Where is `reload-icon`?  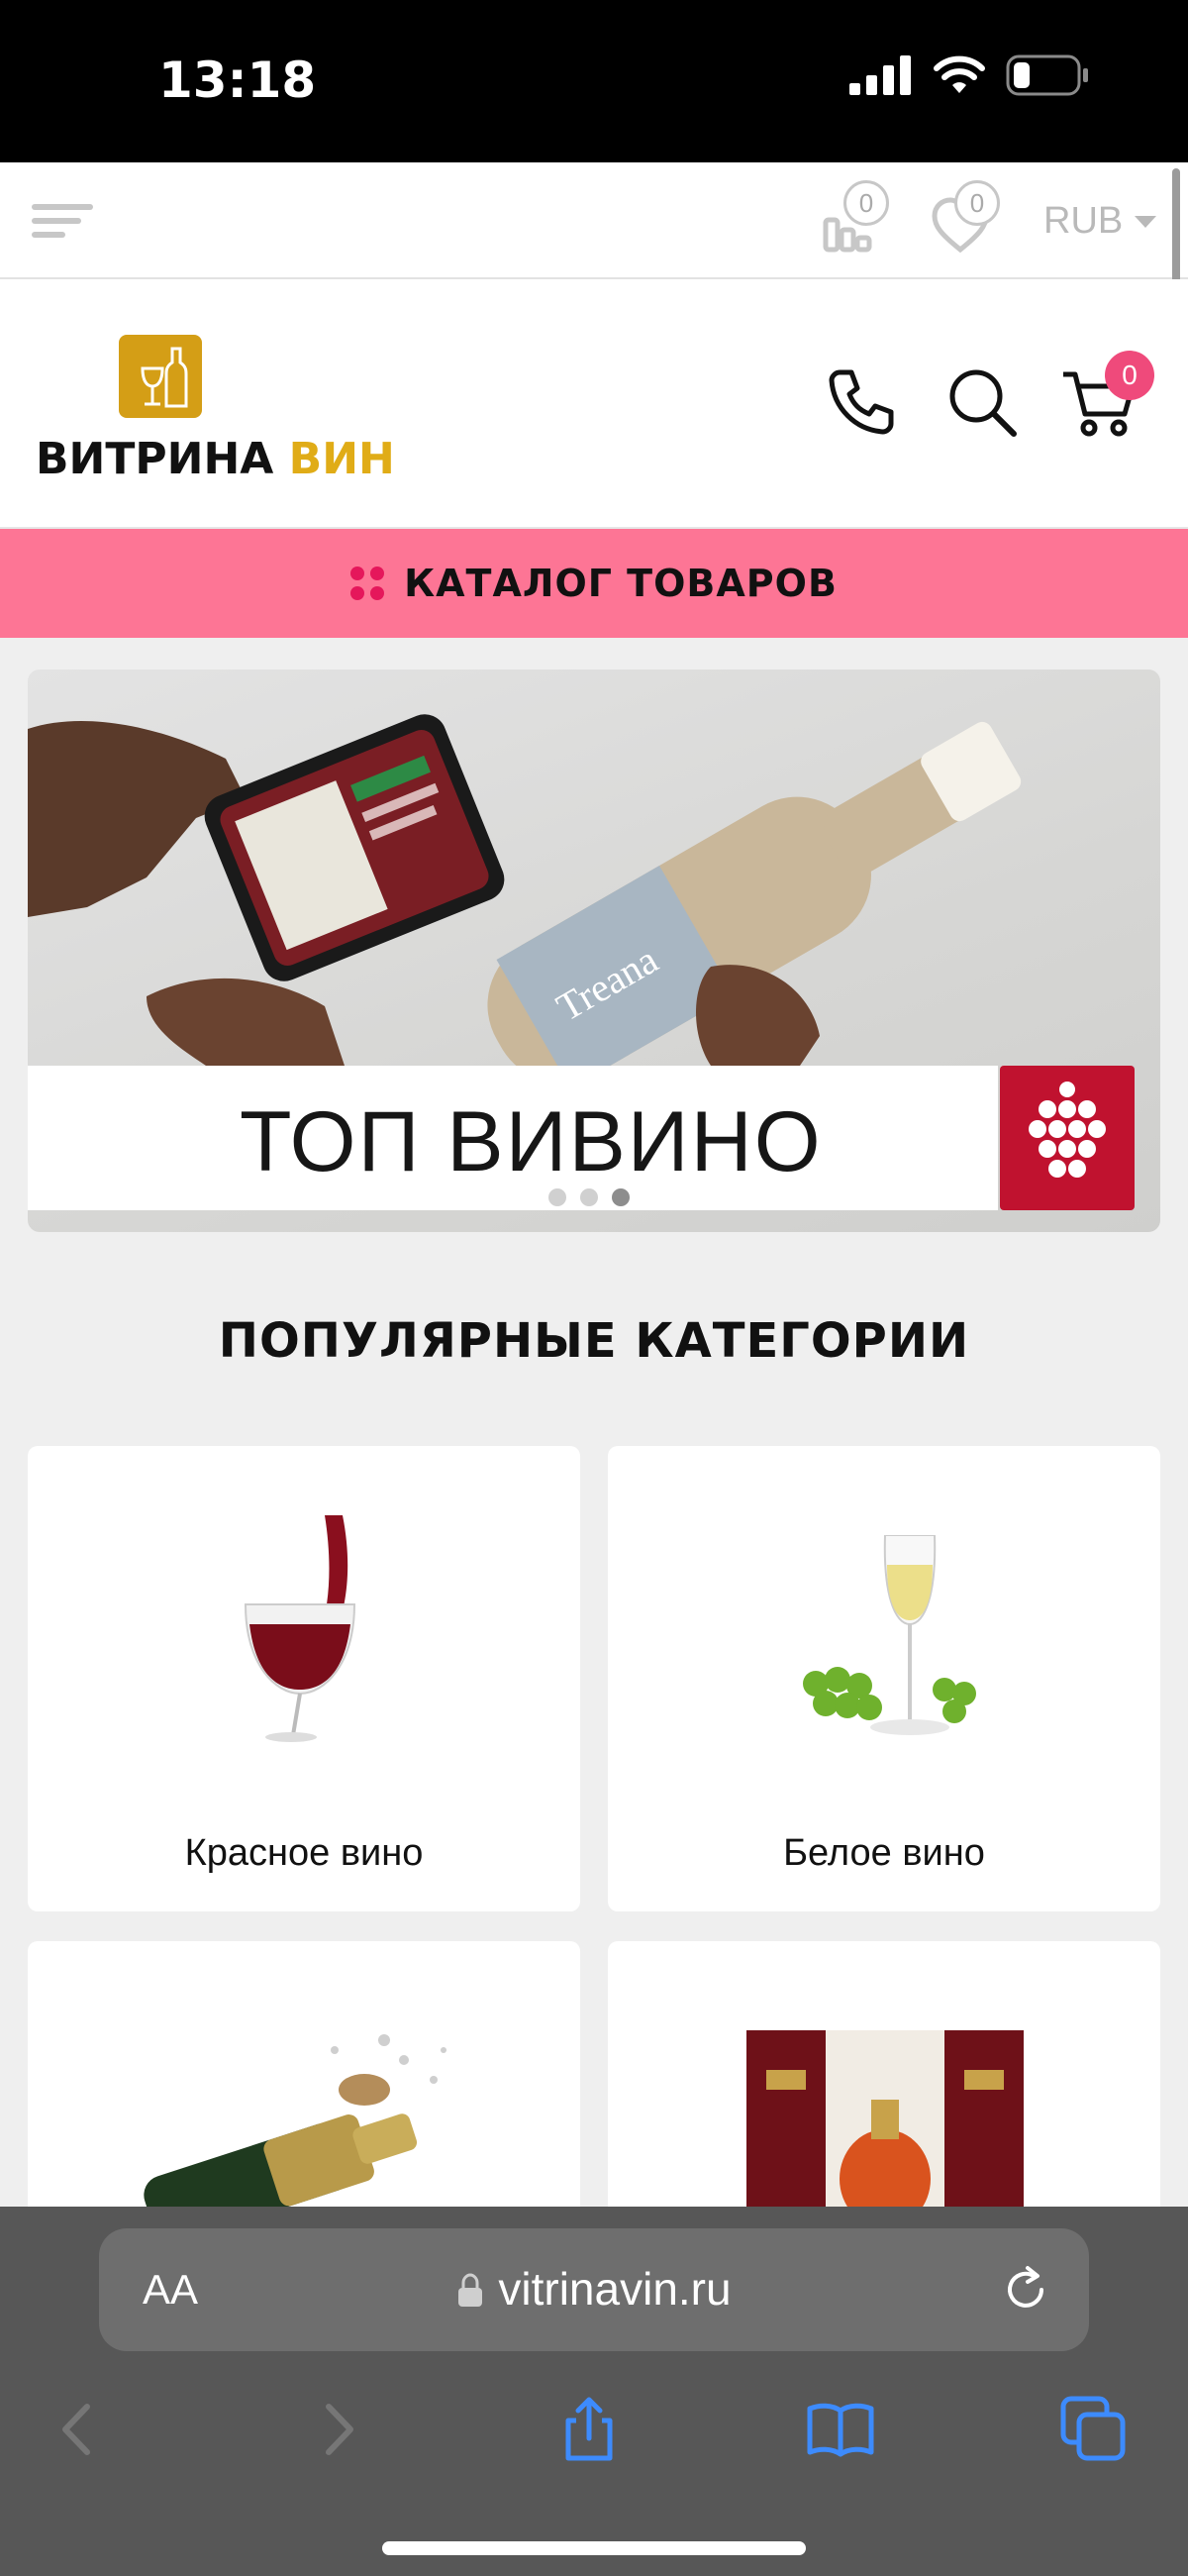 reload-icon is located at coordinates (1025, 2290).